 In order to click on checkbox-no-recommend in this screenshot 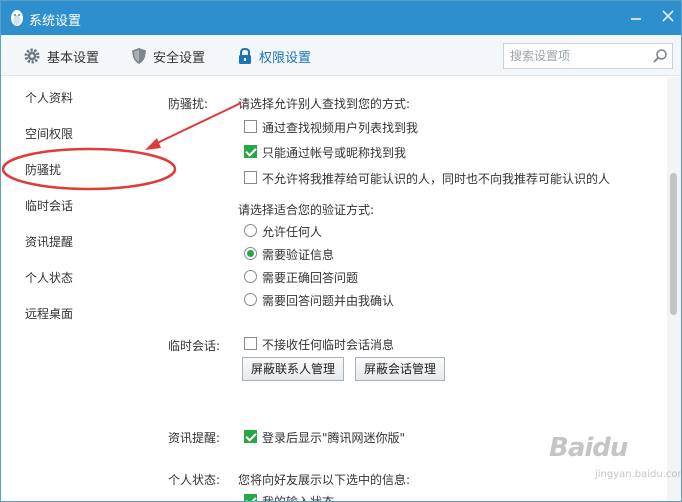, I will do `click(250, 177)`.